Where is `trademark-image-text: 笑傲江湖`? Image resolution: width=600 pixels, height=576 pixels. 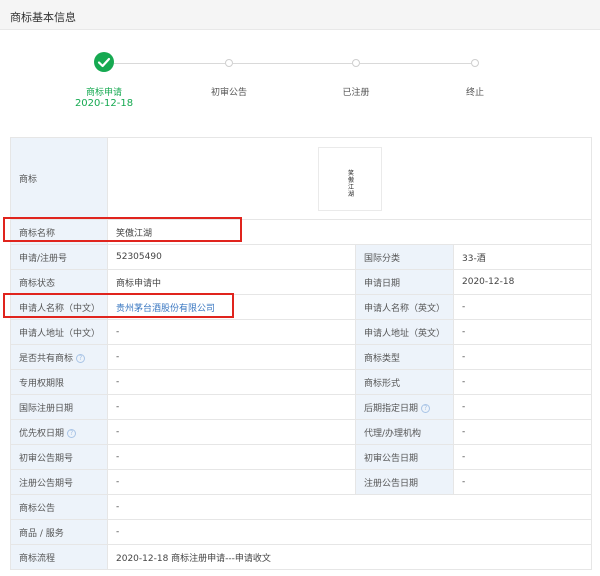 trademark-image-text: 笑傲江湖 is located at coordinates (350, 183).